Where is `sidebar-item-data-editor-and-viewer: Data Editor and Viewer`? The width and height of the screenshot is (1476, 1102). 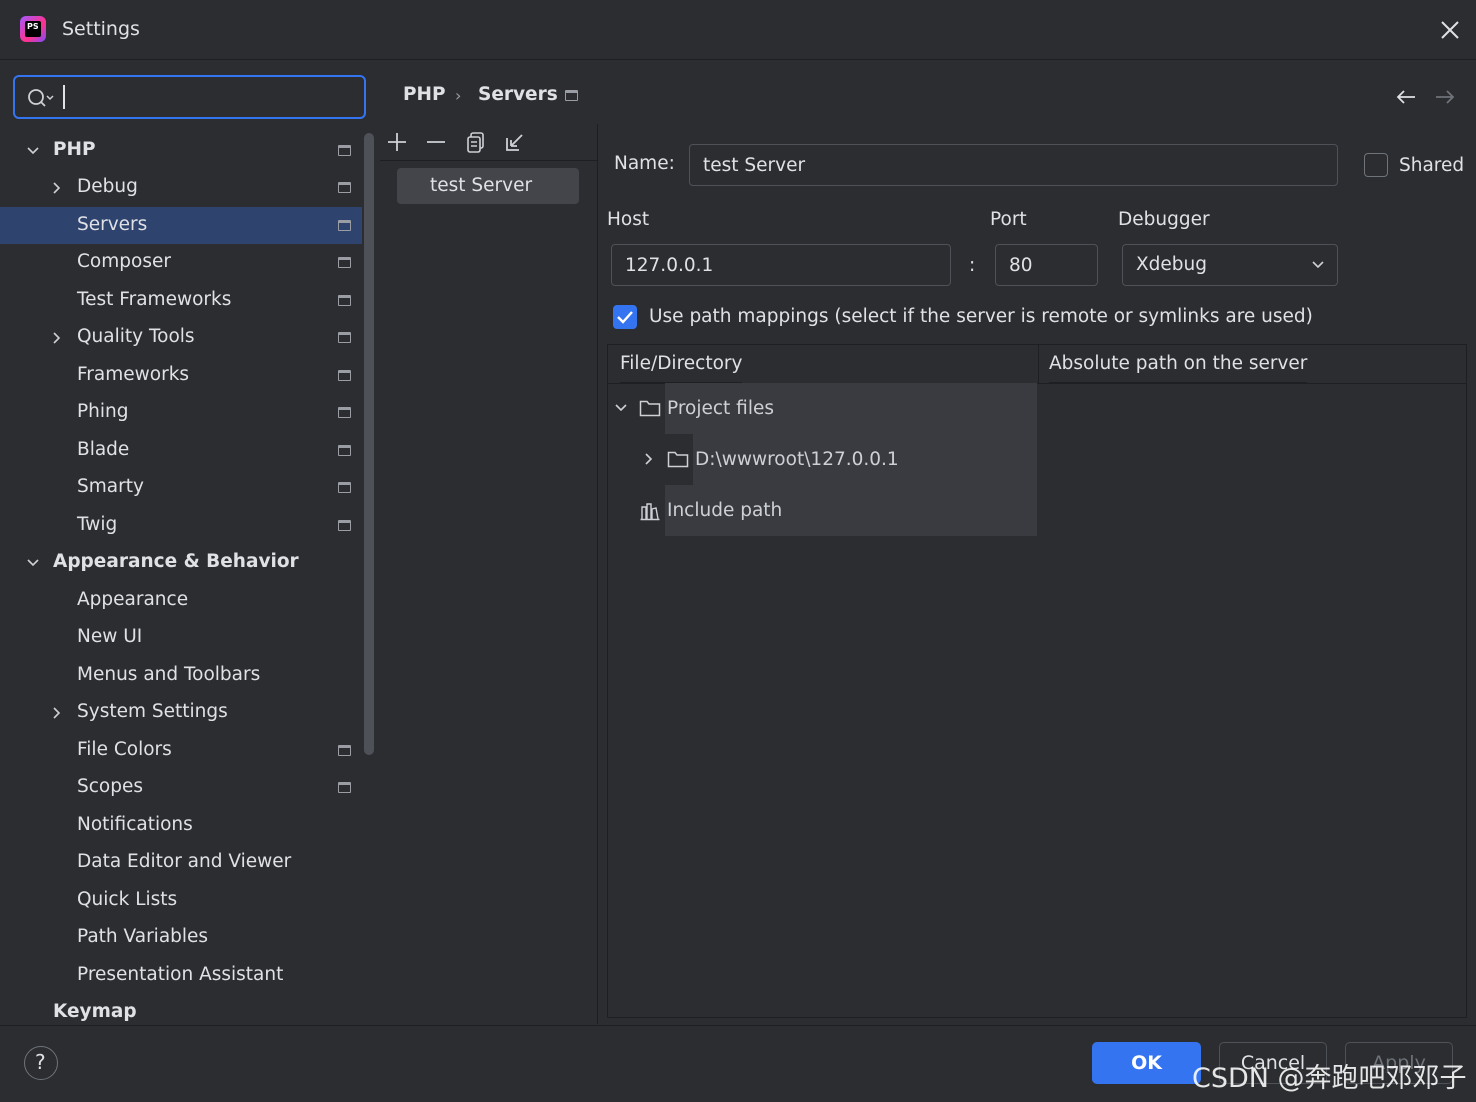 sidebar-item-data-editor-and-viewer: Data Editor and Viewer is located at coordinates (181, 862).